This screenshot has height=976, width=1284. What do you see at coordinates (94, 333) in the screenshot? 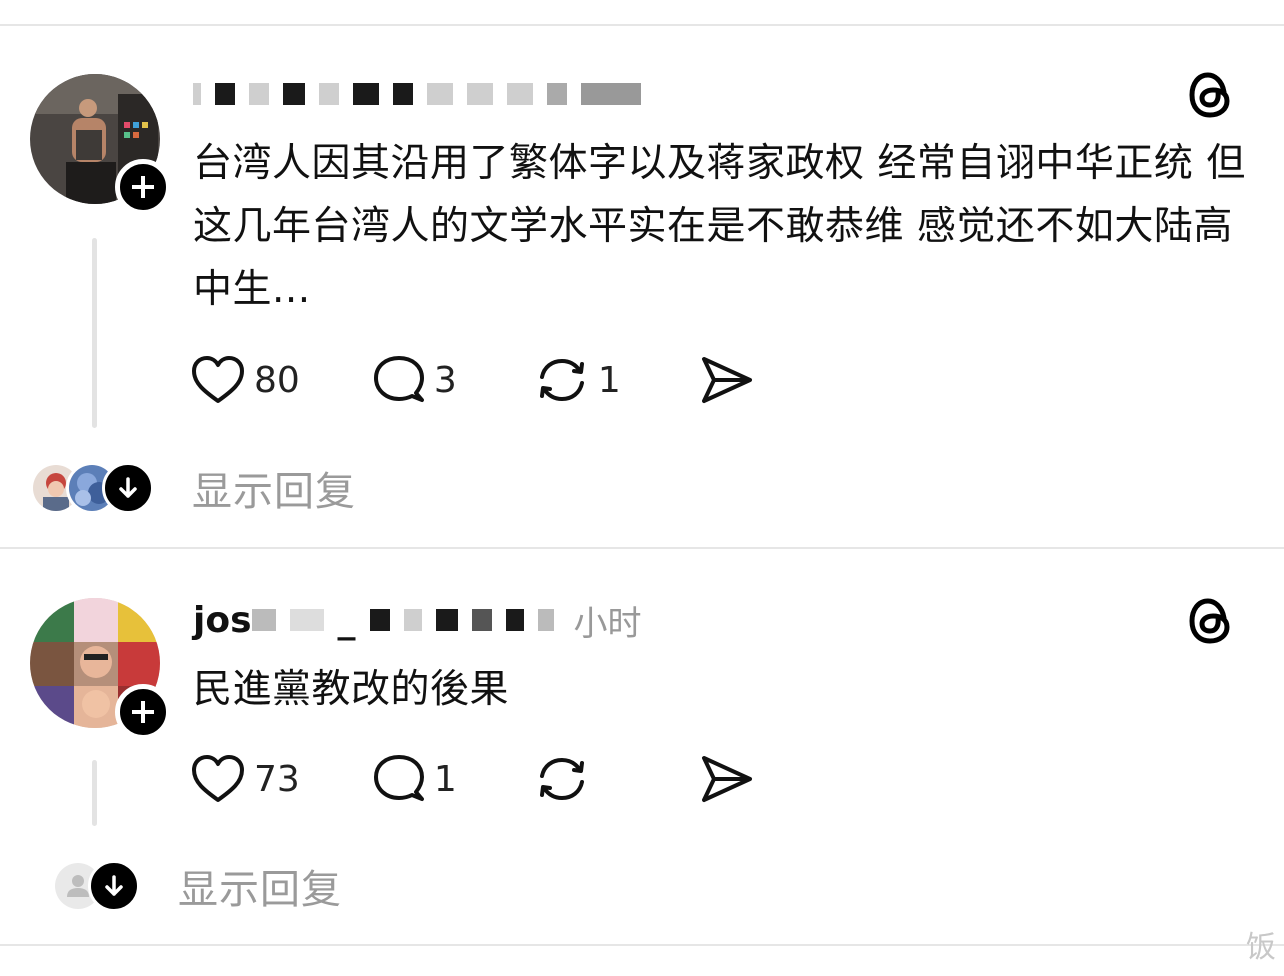
I see `post-1-thread-line` at bounding box center [94, 333].